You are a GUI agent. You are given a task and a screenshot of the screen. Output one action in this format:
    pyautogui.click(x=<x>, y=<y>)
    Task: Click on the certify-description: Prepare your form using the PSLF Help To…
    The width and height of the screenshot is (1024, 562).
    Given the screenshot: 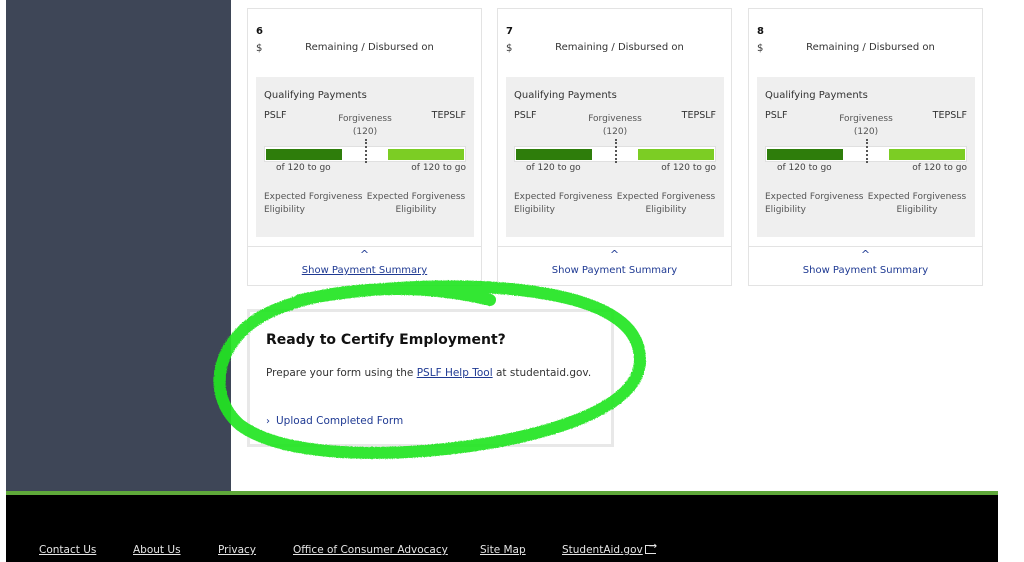 What is the action you would take?
    pyautogui.click(x=428, y=373)
    